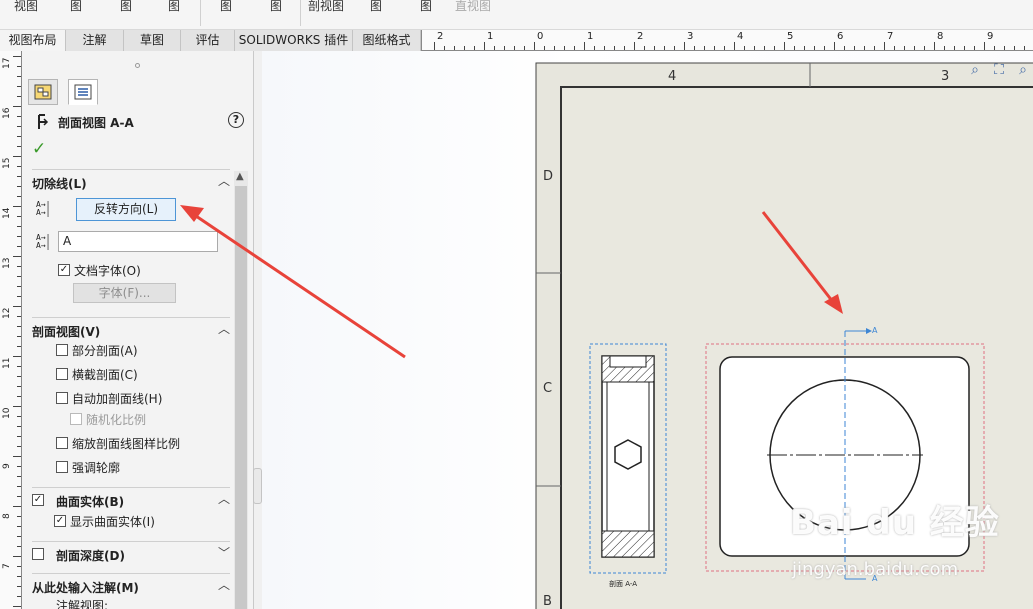 The image size is (1033, 609). I want to click on view-zoom-tools: ⌕ ⛶ ⌕, so click(999, 71).